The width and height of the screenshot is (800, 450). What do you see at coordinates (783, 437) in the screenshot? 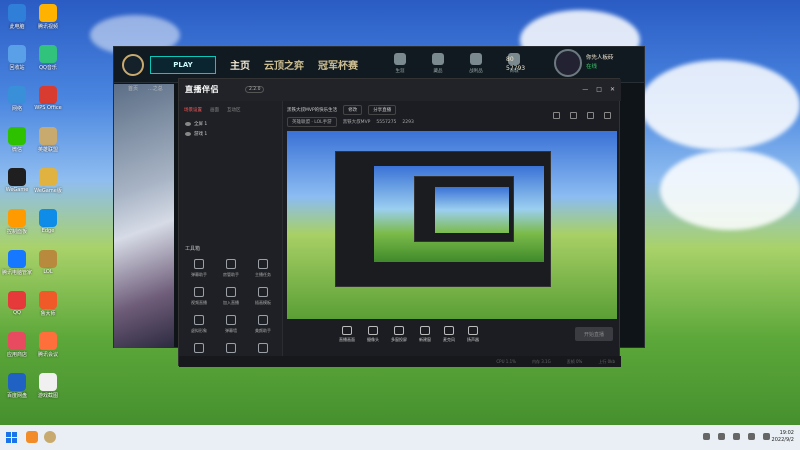
I see `clock: 19:02 2022/9/2` at bounding box center [783, 437].